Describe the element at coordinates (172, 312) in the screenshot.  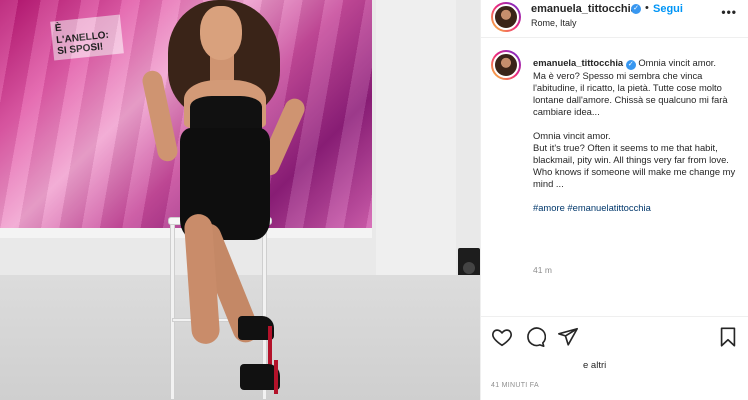
I see `stool-leg` at that location.